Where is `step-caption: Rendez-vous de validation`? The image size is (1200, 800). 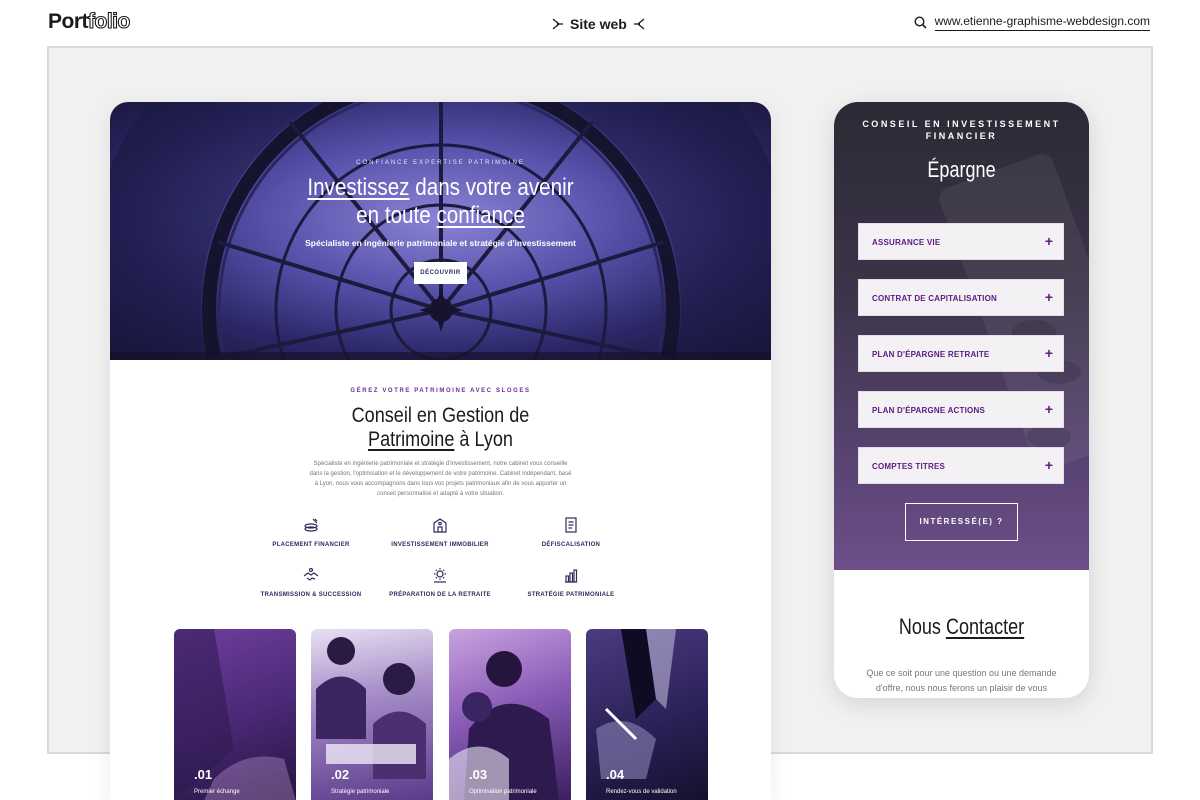
step-caption: Rendez-vous de validation is located at coordinates (641, 792).